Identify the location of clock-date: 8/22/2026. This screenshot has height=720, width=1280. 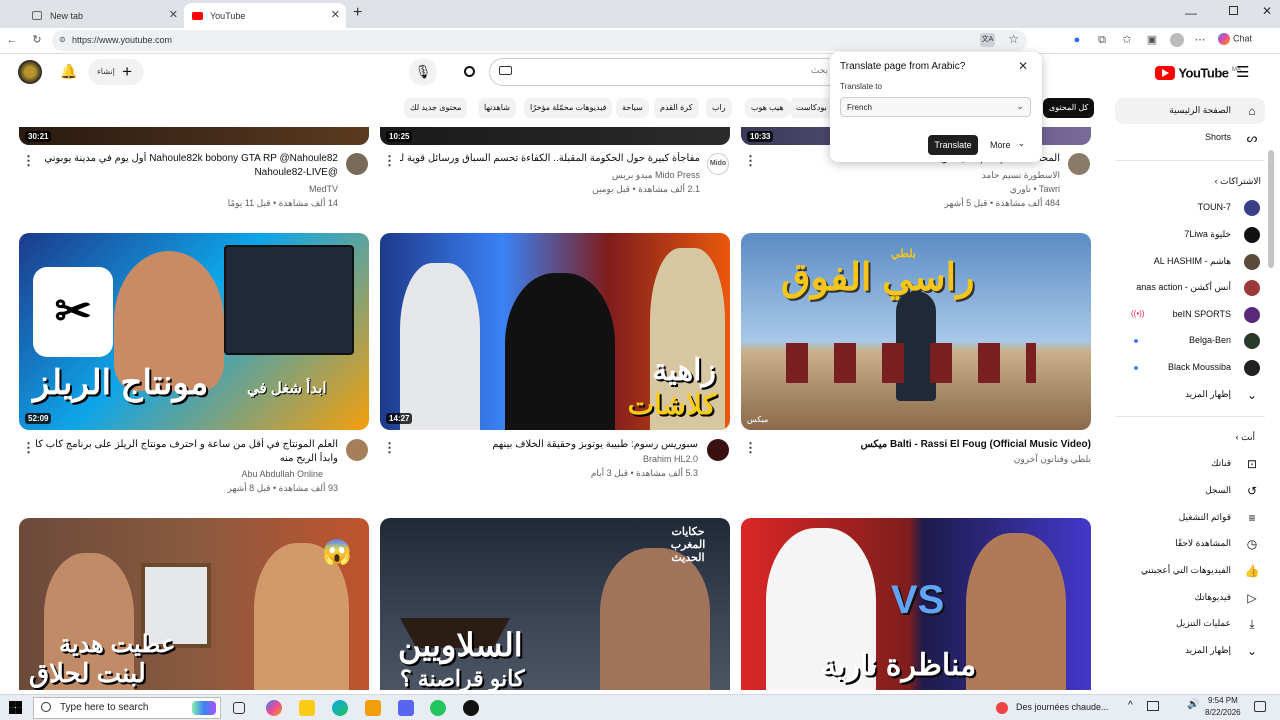
(1223, 712).